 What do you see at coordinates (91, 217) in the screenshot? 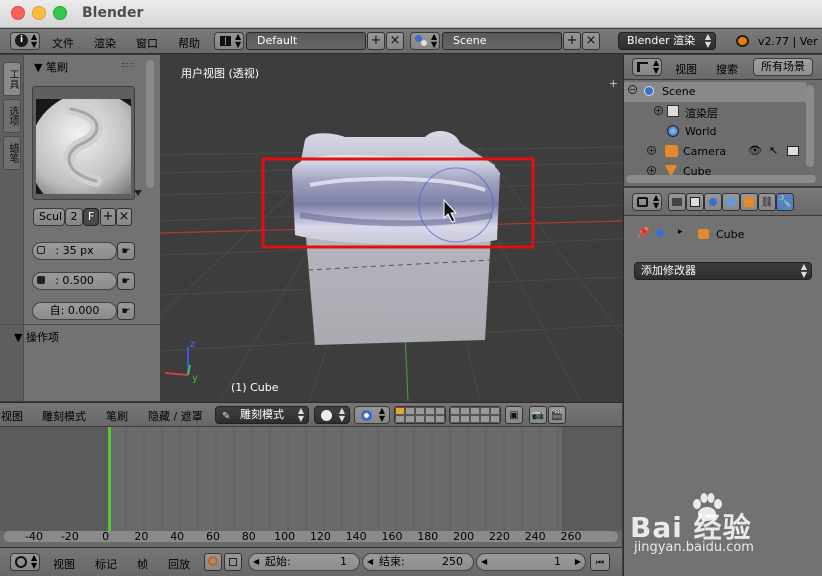
I see `brush-fake-user-toggle: F` at bounding box center [91, 217].